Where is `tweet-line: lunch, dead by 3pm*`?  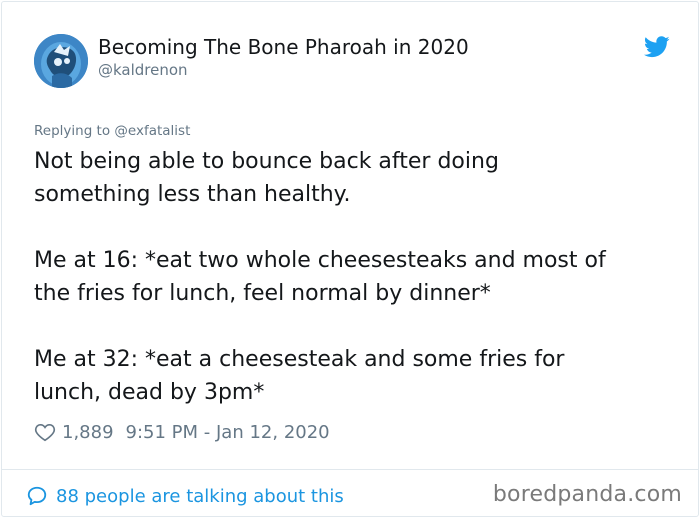
tweet-line: lunch, dead by 3pm* is located at coordinates (149, 392).